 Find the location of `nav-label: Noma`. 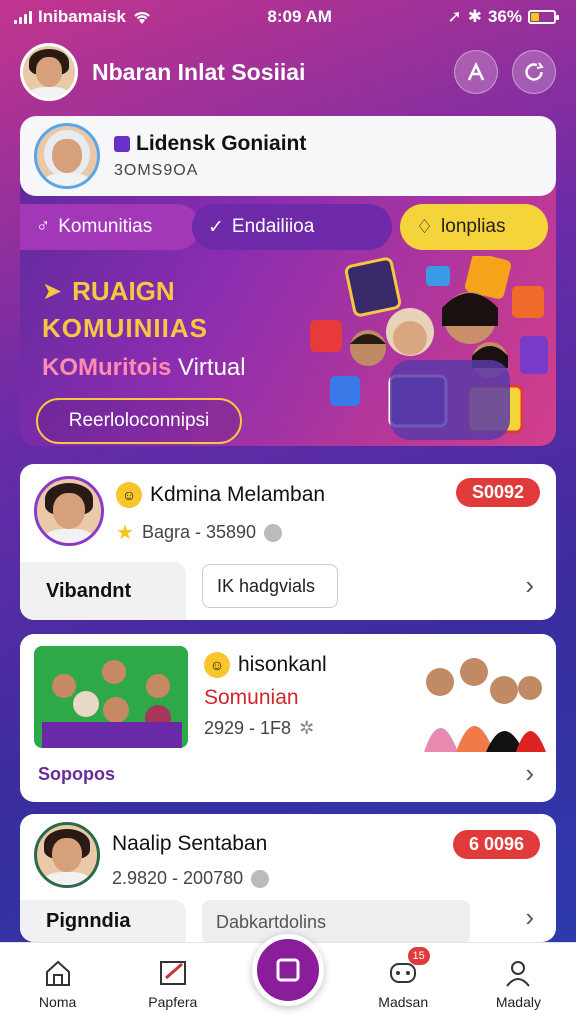

nav-label: Noma is located at coordinates (57, 1001).